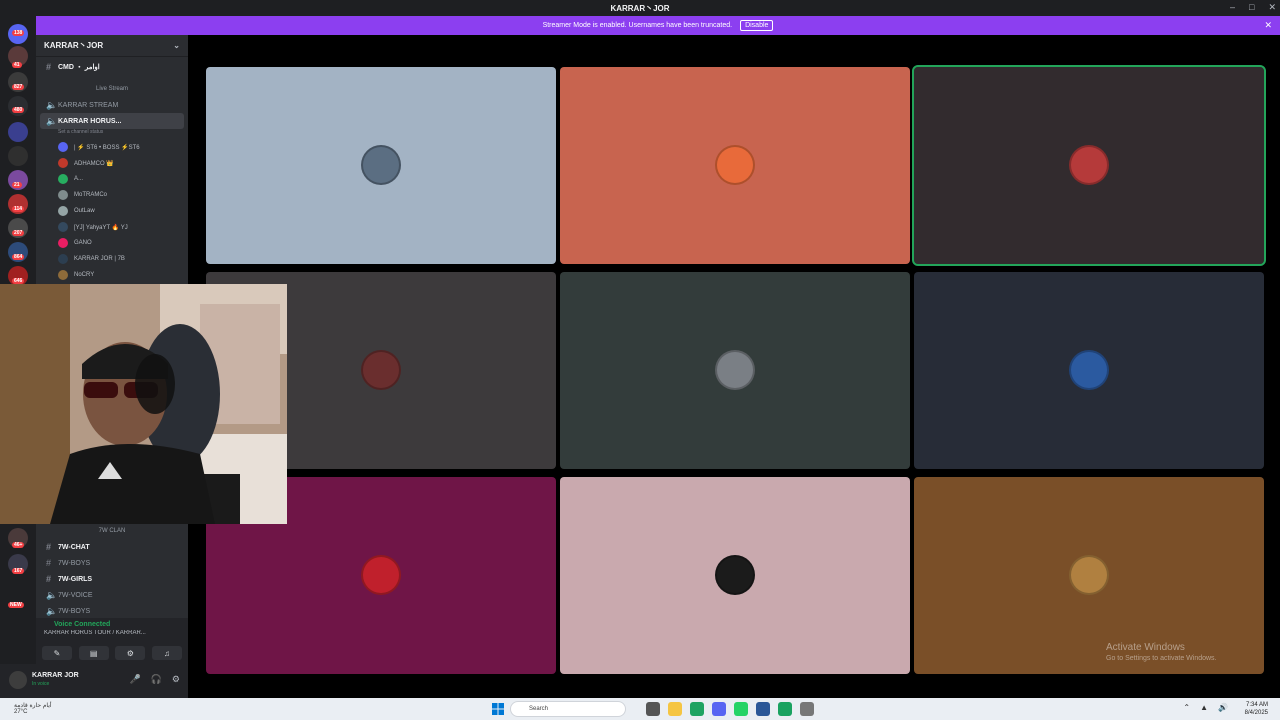  I want to click on discord-icon, so click(719, 709).